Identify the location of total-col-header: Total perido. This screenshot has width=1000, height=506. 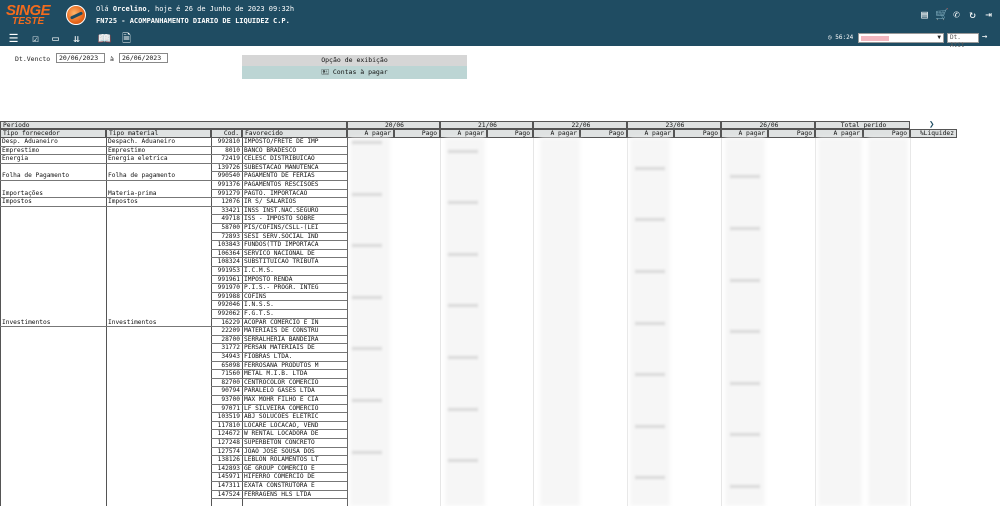
(862, 125).